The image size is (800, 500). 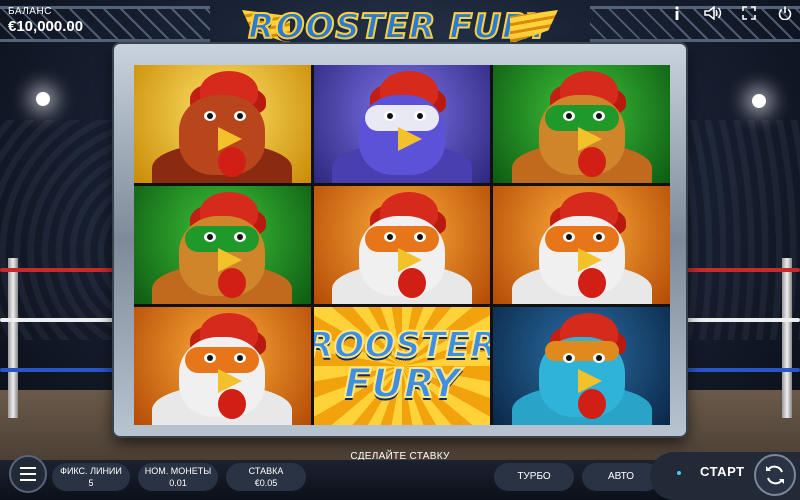 I want to click on info-icon, so click(x=677, y=13).